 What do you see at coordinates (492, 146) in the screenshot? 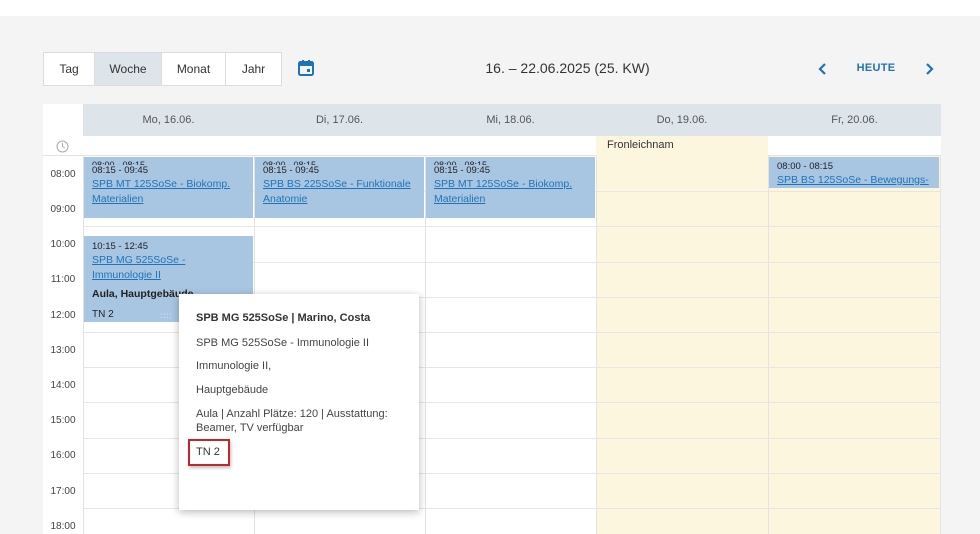
I see `all-day-row` at bounding box center [492, 146].